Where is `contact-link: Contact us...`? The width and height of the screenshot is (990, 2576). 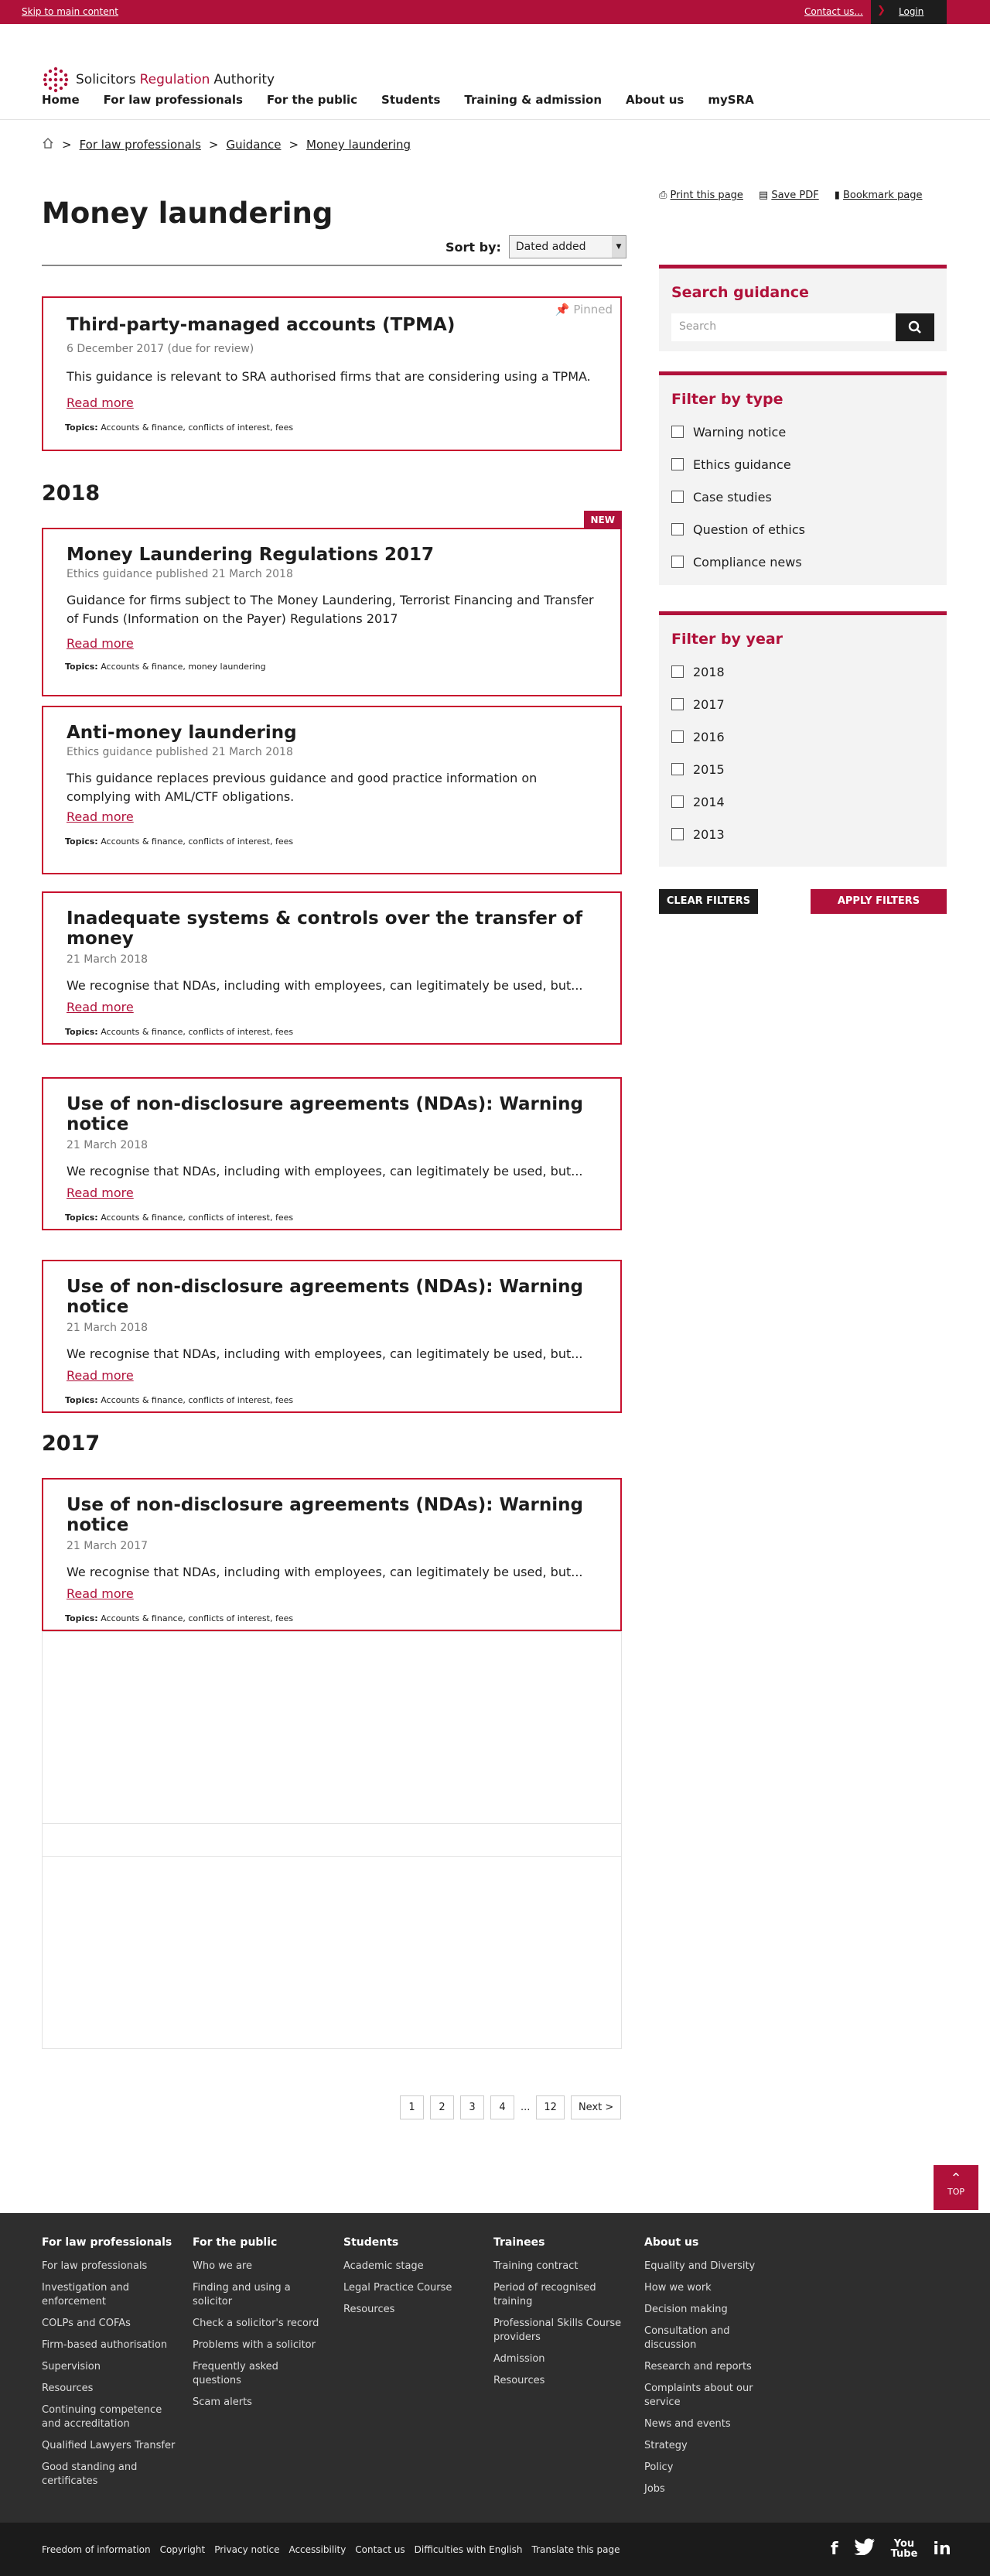
contact-link: Contact us... is located at coordinates (834, 12).